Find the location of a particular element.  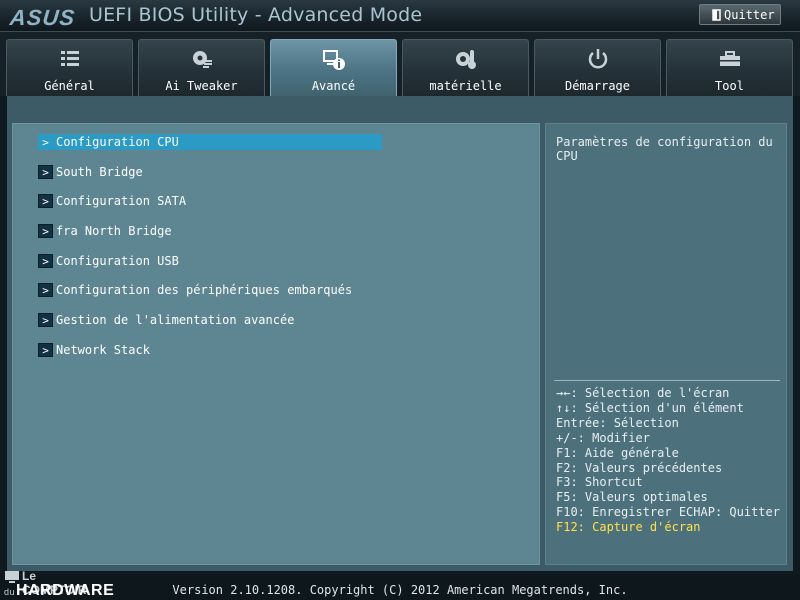

thermometer-gear-icon is located at coordinates (465, 59).